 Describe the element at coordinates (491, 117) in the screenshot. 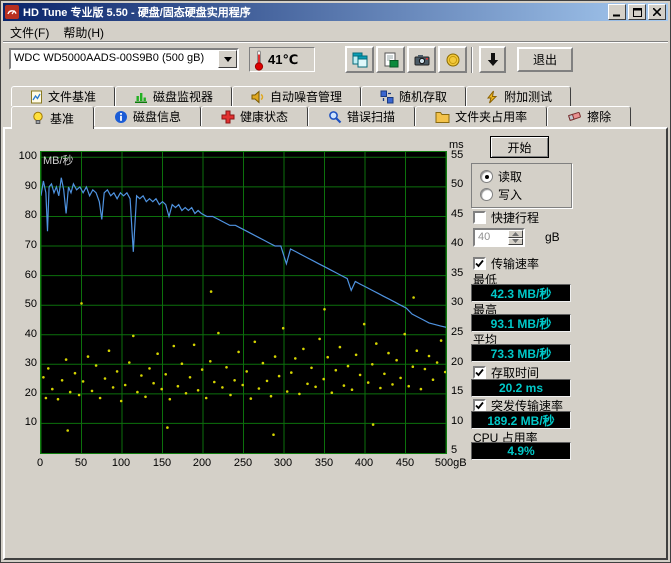

I see `tab-label: 文件夹占用率` at that location.